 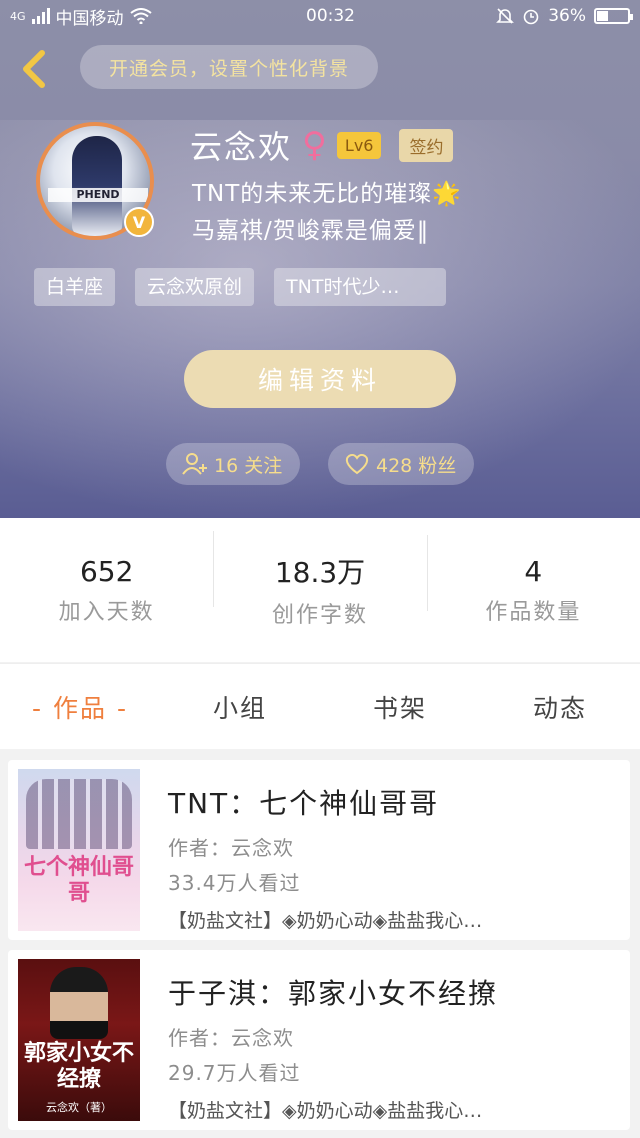 I want to click on signal-icon, so click(x=40, y=16).